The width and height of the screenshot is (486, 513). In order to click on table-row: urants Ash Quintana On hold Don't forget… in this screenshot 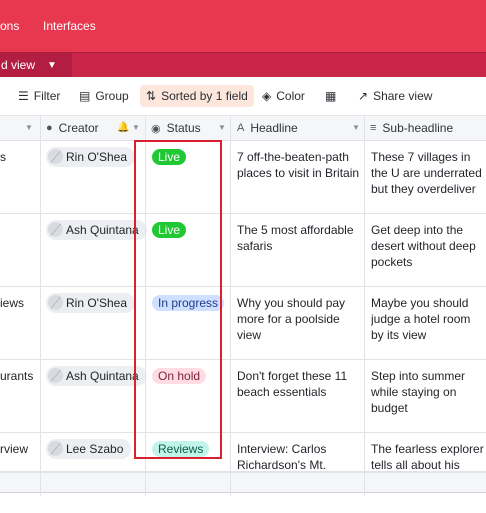, I will do `click(243, 396)`.